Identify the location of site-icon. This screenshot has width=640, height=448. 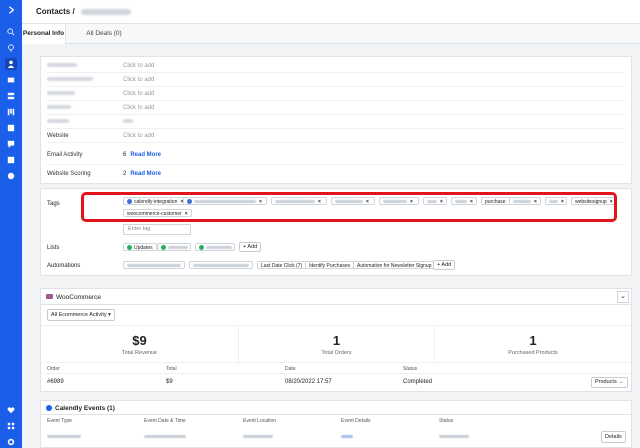
(11, 160).